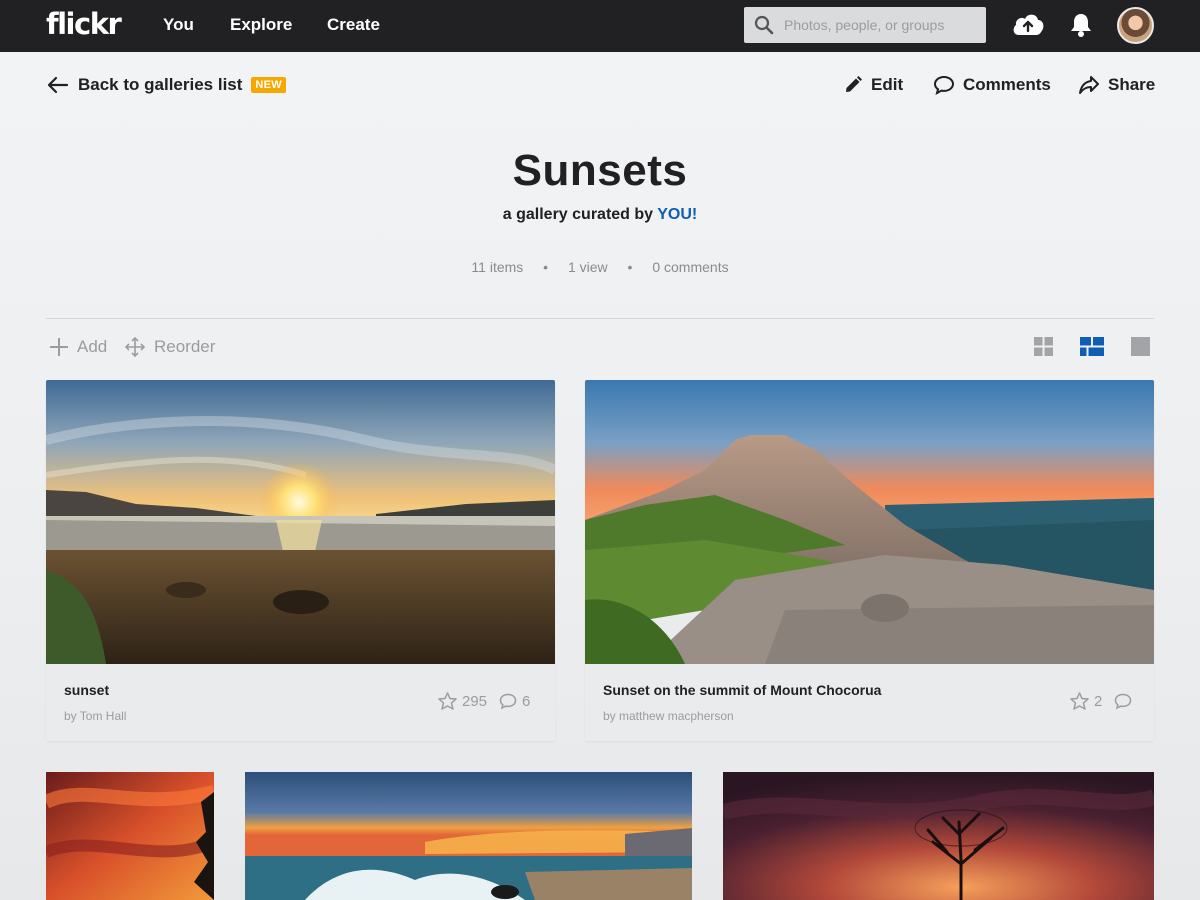  What do you see at coordinates (938, 836) in the screenshot?
I see `photo-lone-tree-thumbnail` at bounding box center [938, 836].